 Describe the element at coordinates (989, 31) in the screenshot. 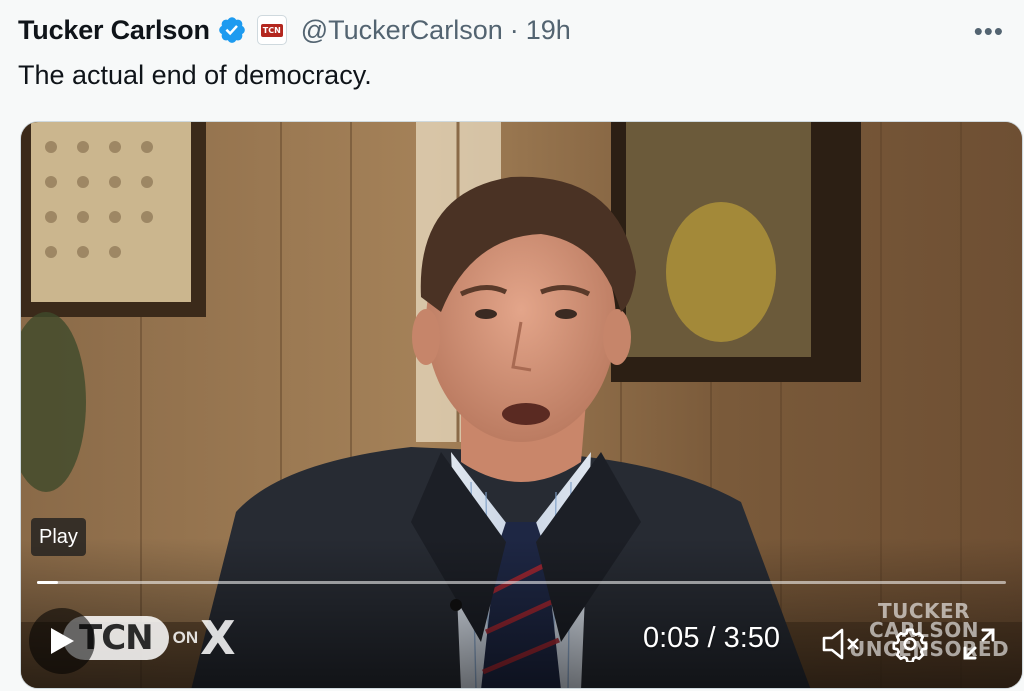

I see `more-horizontal-icon: •••` at that location.